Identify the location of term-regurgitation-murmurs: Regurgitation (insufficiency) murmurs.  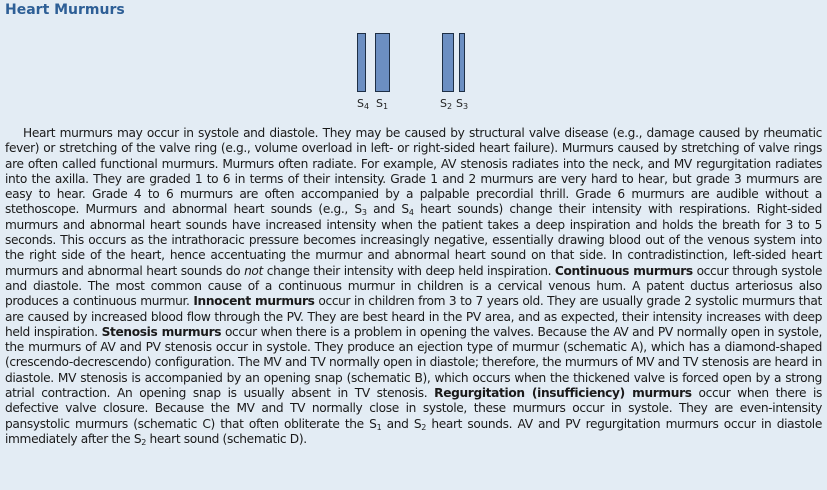
(563, 393).